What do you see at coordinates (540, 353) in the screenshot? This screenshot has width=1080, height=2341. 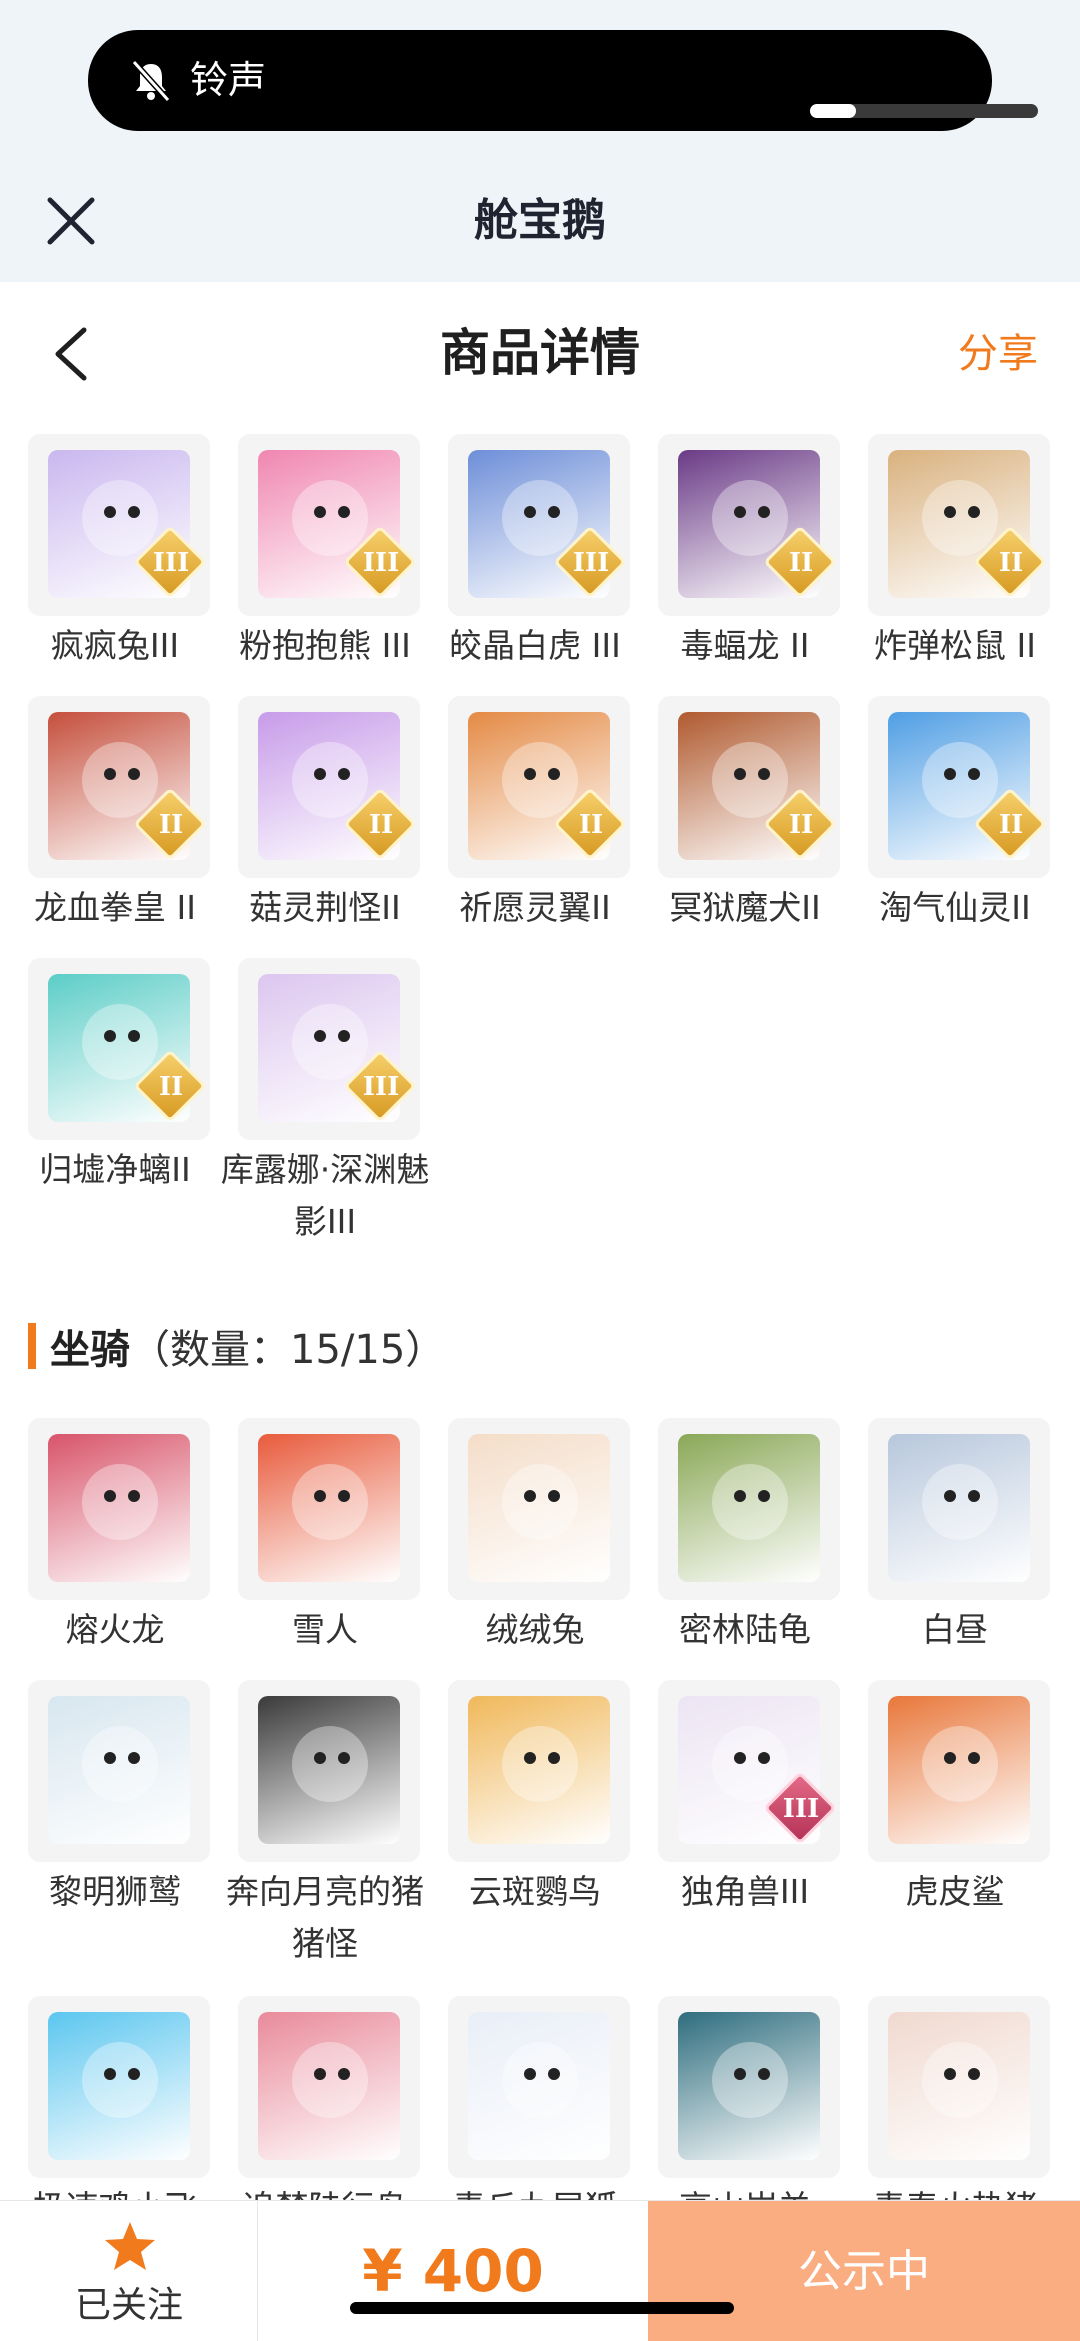 I see `page-title: 商品详情` at bounding box center [540, 353].